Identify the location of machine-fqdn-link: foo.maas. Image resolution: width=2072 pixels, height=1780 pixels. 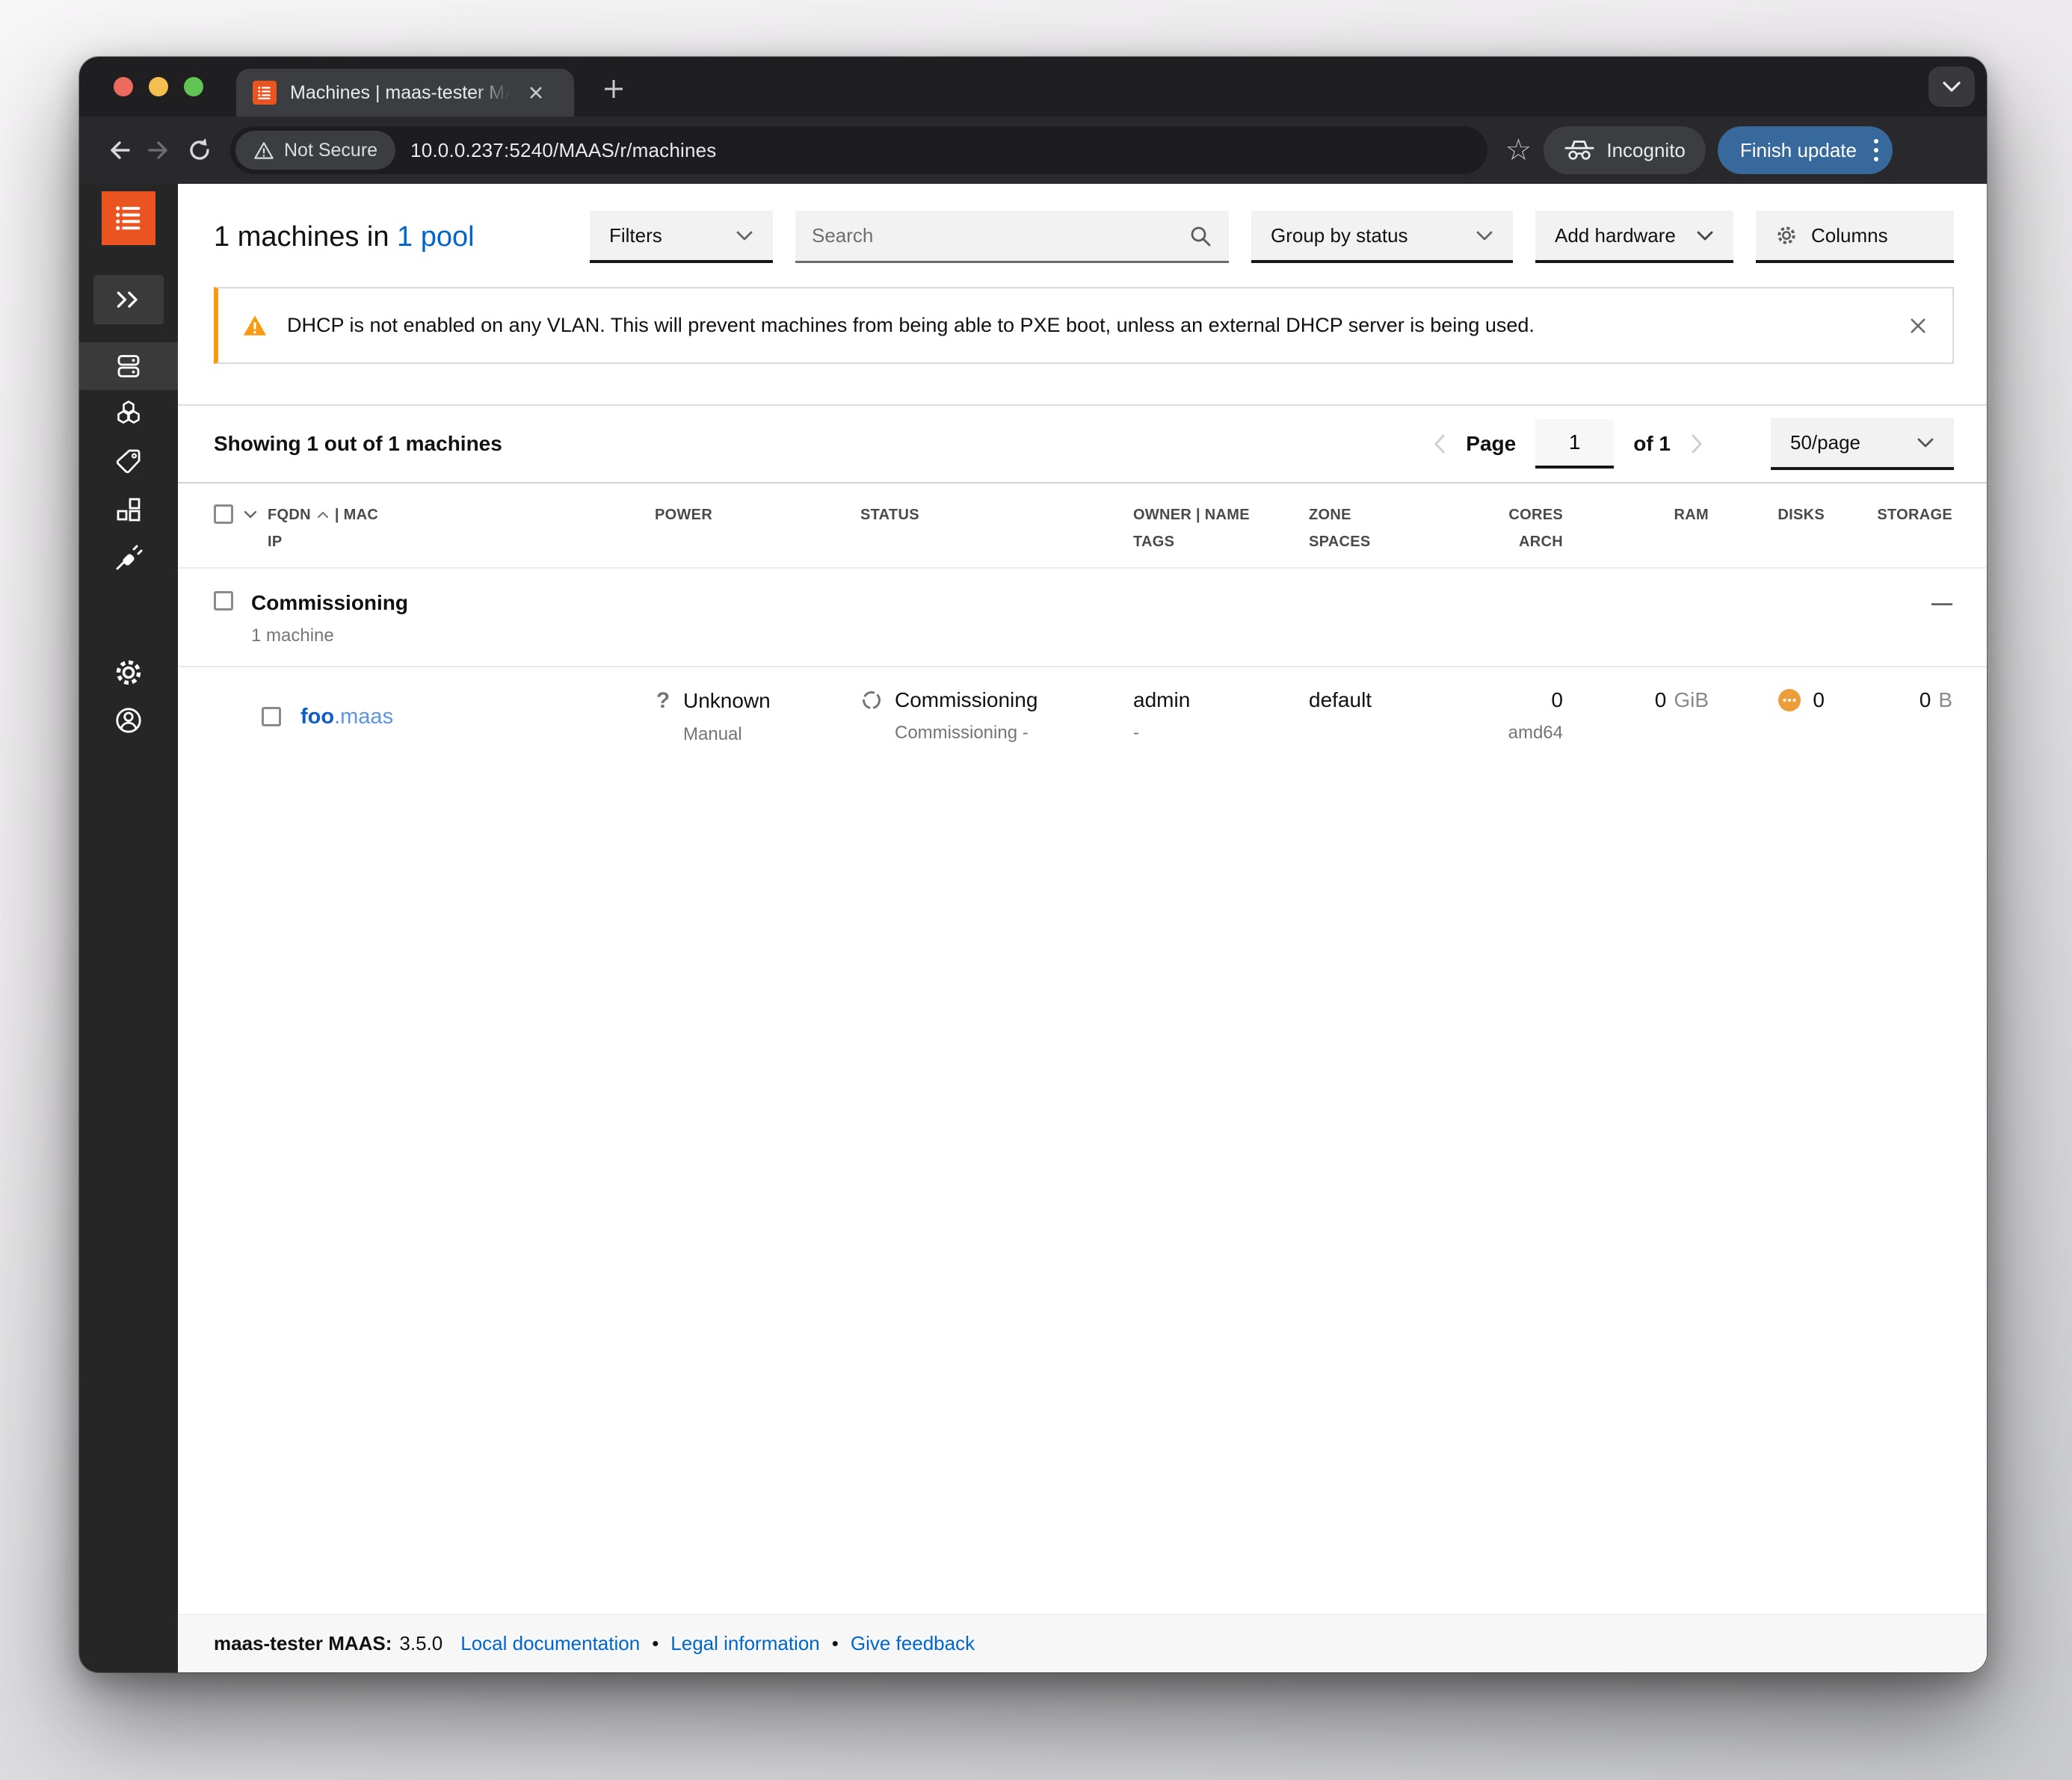
(347, 717).